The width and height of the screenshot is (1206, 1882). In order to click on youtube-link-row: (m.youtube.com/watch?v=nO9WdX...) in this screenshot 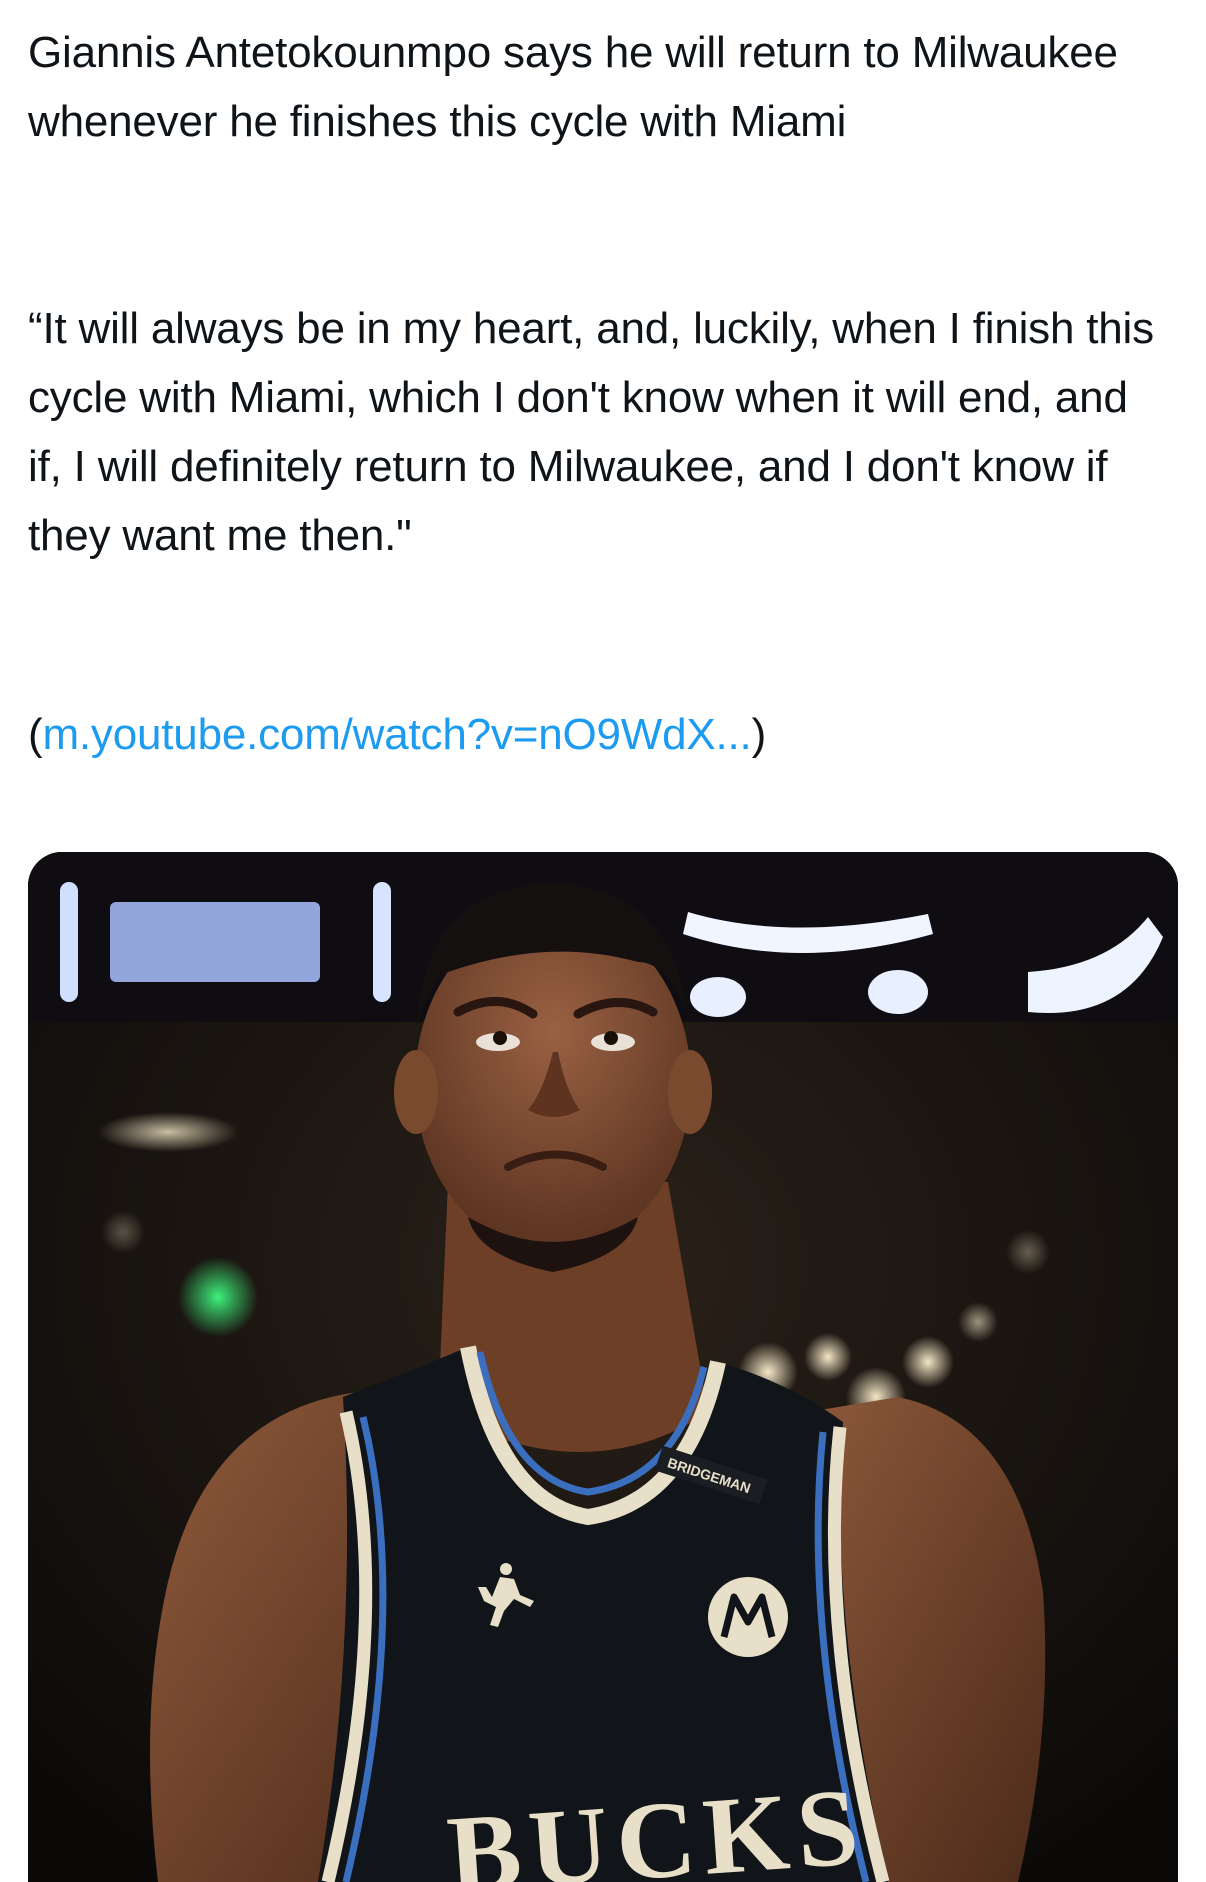, I will do `click(397, 734)`.